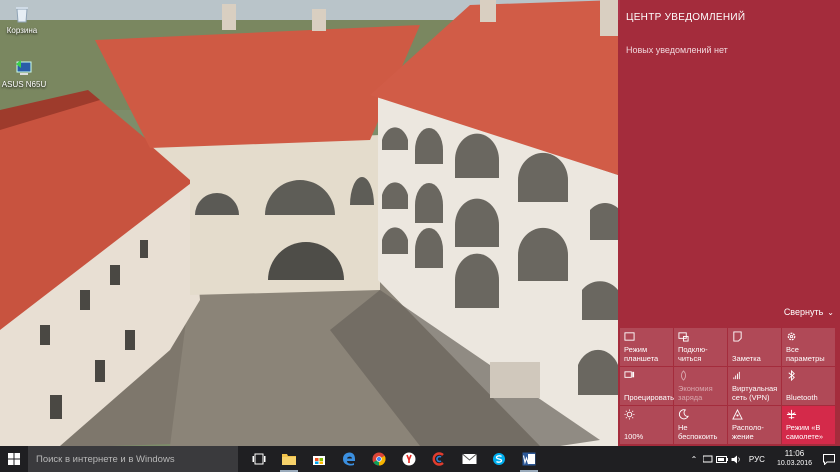  I want to click on show-hidden-icons-button: ⌃, so click(694, 459).